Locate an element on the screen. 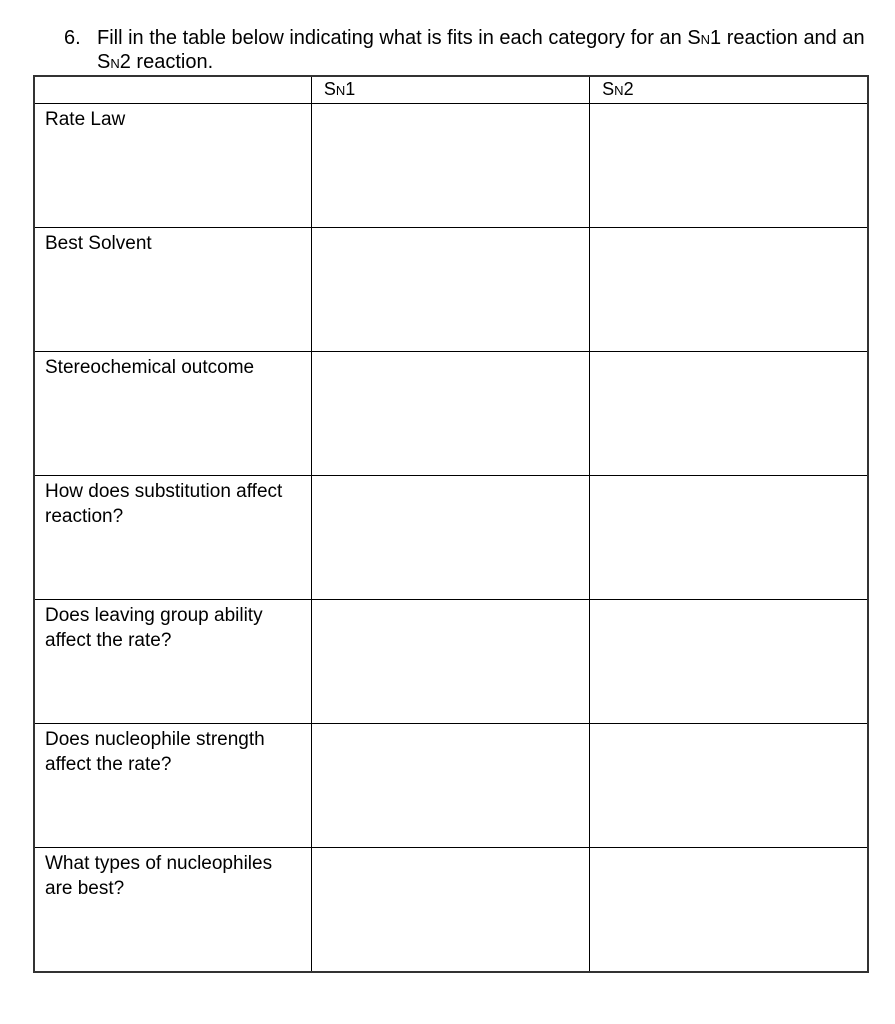 This screenshot has height=1024, width=895. header-sn1-subscript: N is located at coordinates (340, 90).